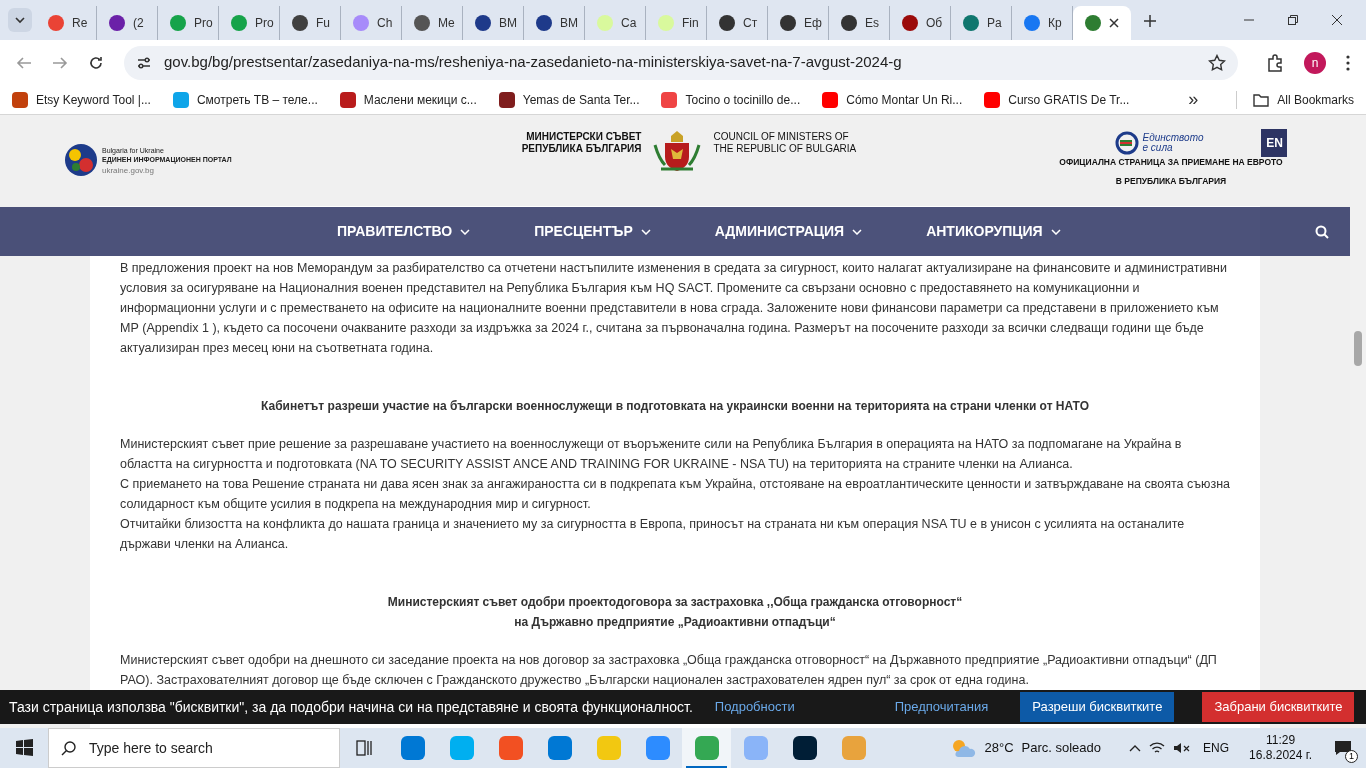  What do you see at coordinates (81, 160) in the screenshot?
I see `portal-logo-icon` at bounding box center [81, 160].